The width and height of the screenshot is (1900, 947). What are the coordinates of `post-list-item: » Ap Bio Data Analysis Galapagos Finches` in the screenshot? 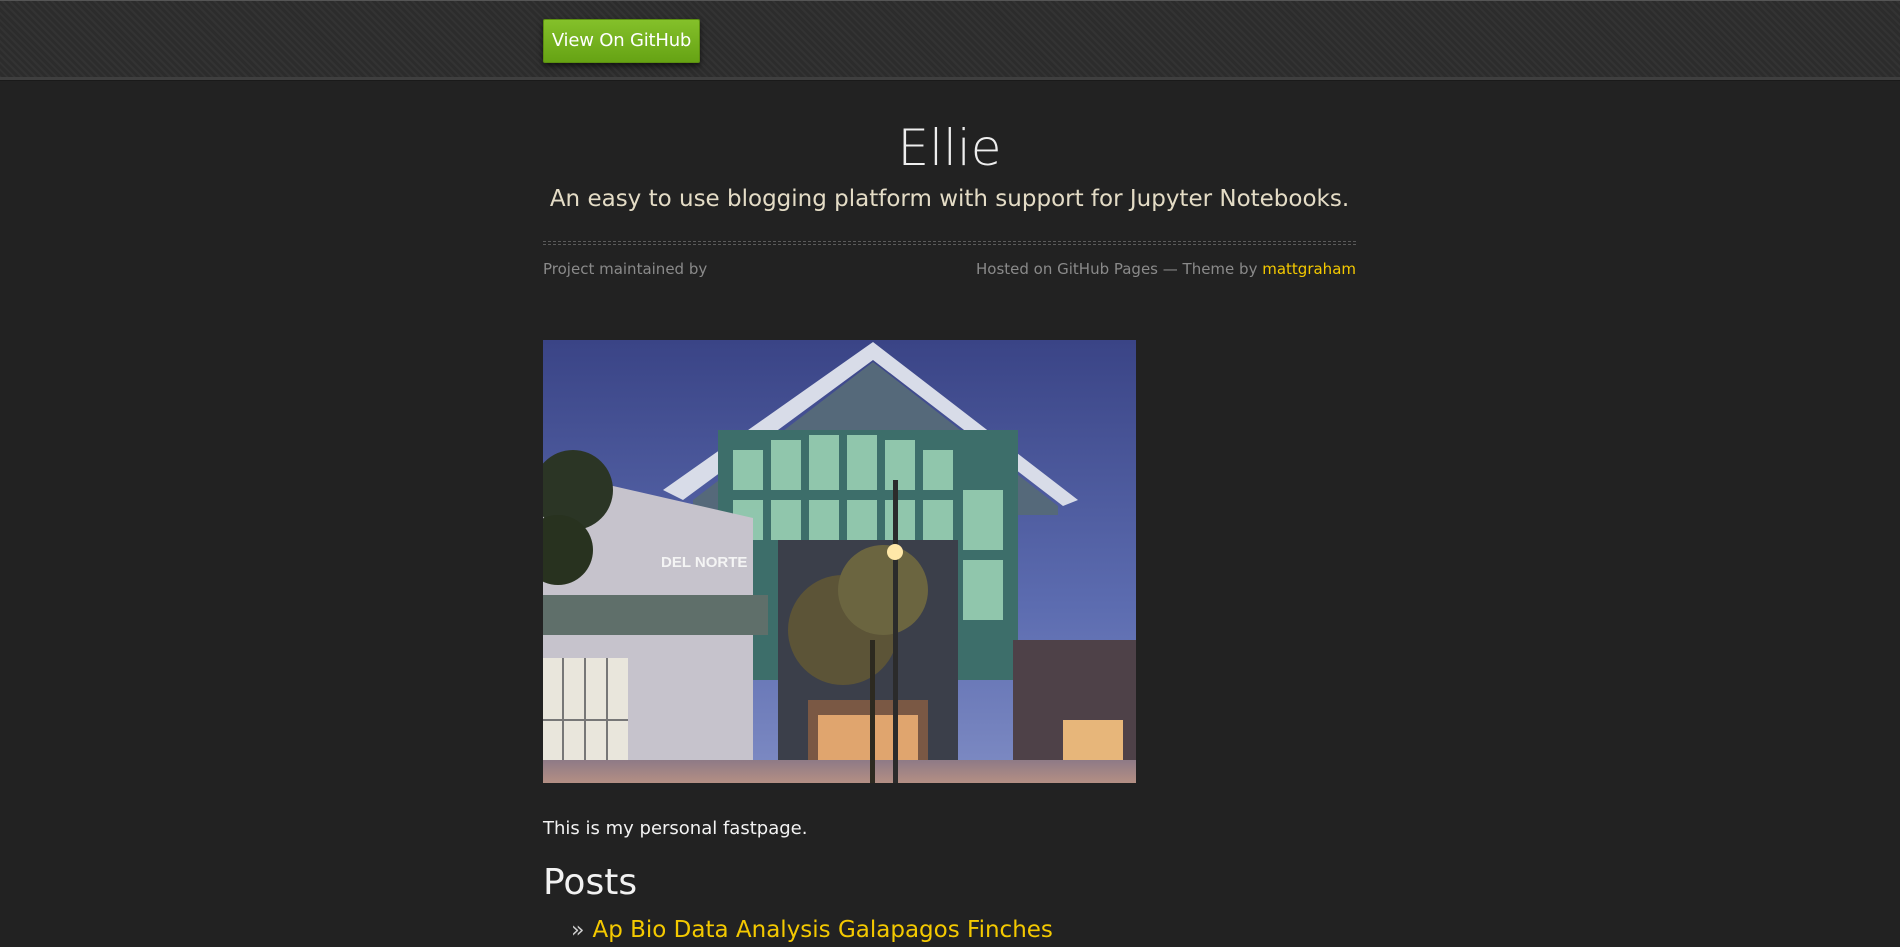 It's located at (812, 930).